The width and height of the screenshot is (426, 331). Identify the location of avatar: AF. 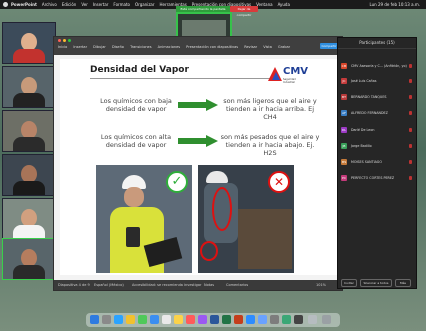
(344, 113).